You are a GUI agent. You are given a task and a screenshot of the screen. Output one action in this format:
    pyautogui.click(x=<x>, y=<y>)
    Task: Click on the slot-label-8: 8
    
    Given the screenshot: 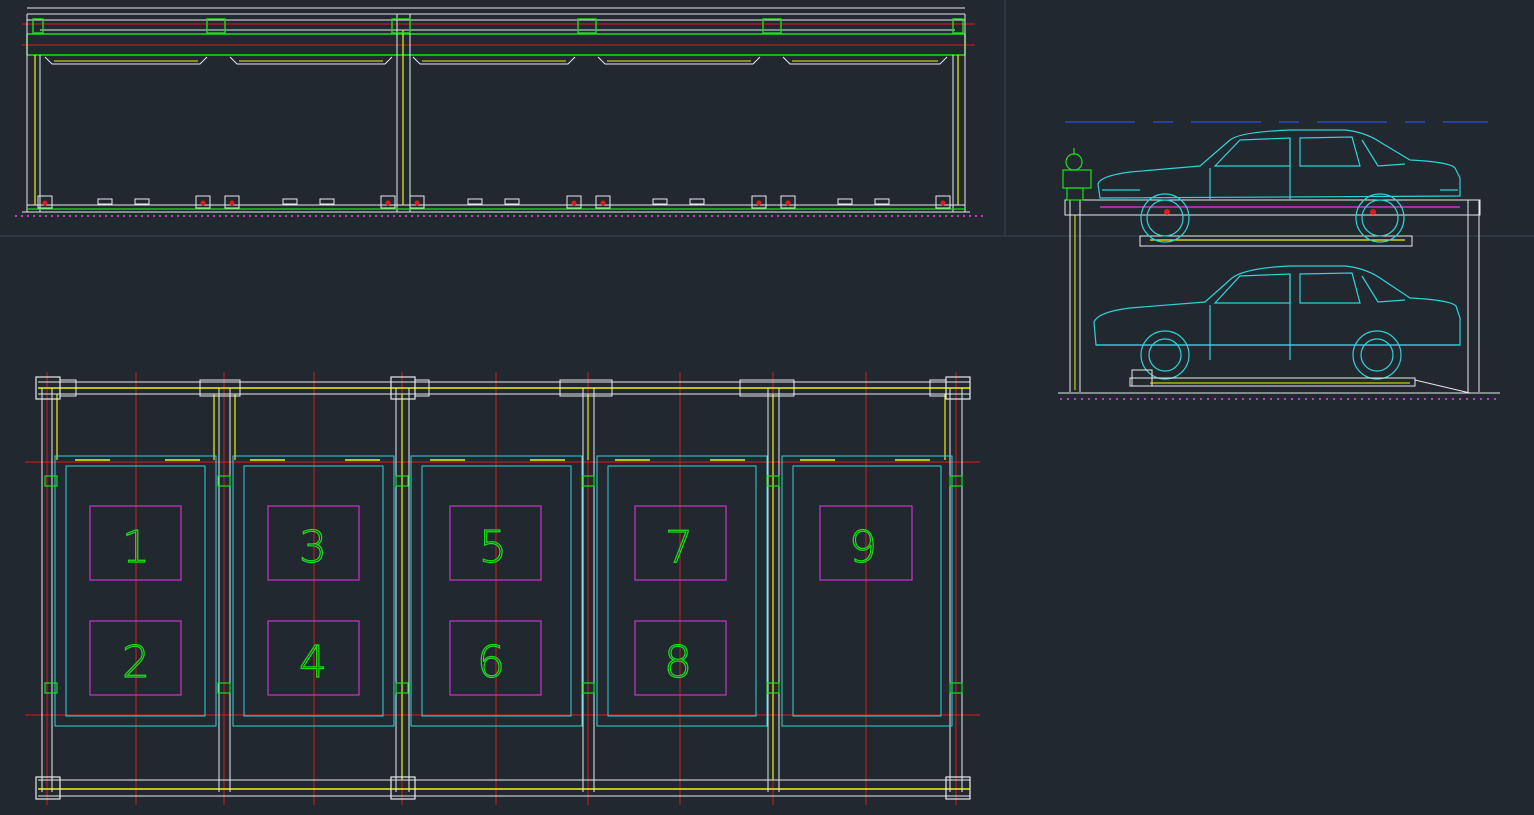 What is the action you would take?
    pyautogui.click(x=678, y=662)
    